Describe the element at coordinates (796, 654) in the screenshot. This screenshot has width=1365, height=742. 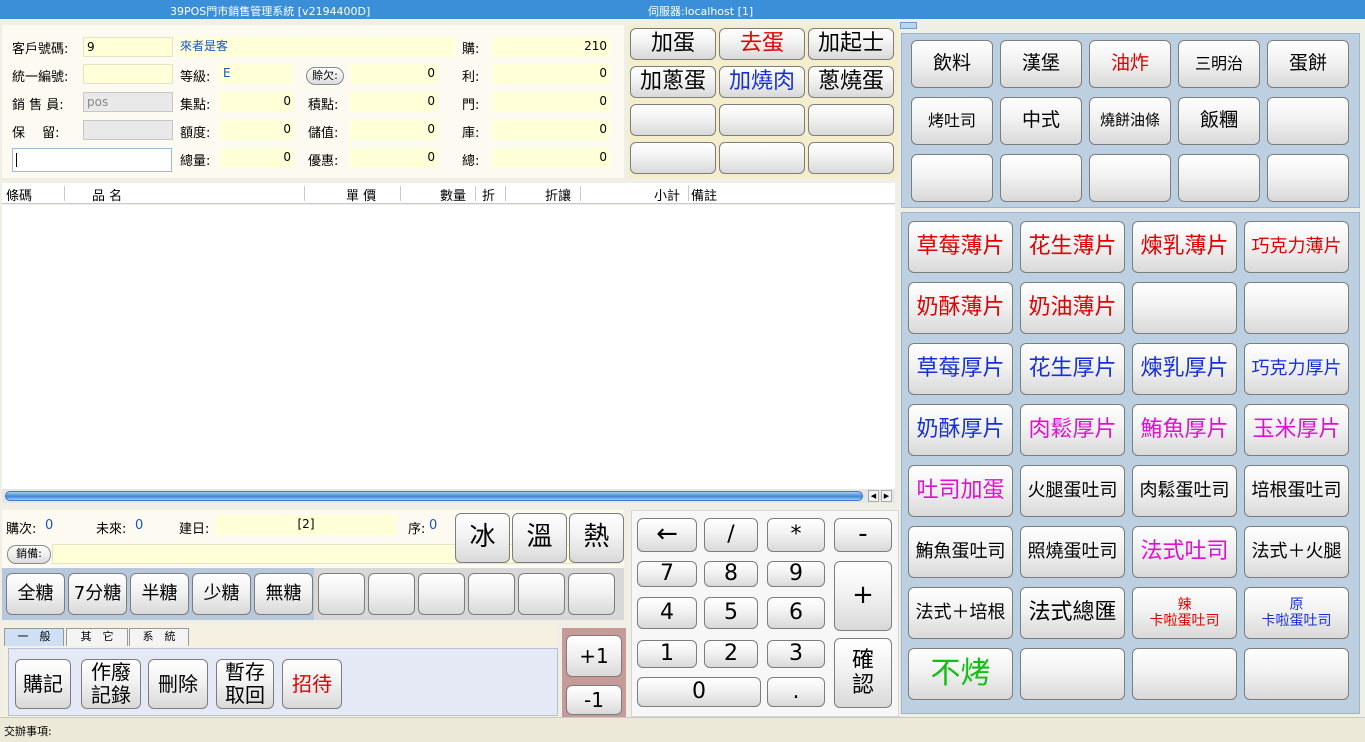
I see `digit-3-button: 3` at that location.